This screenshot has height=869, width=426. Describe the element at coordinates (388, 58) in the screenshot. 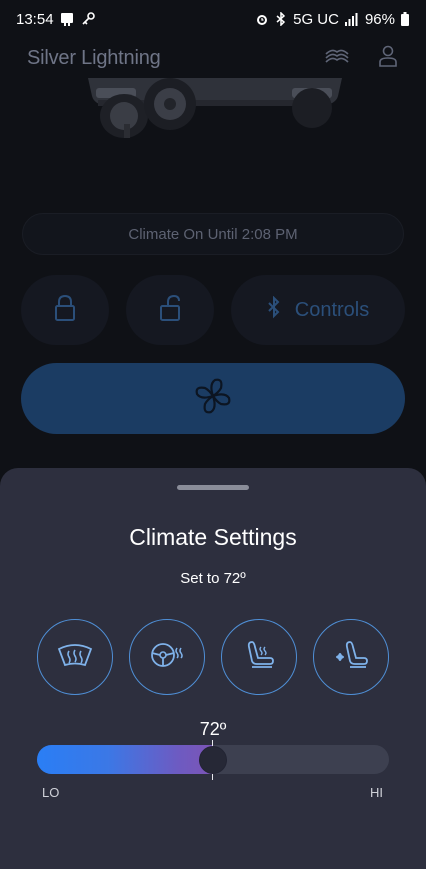

I see `account-icon` at that location.